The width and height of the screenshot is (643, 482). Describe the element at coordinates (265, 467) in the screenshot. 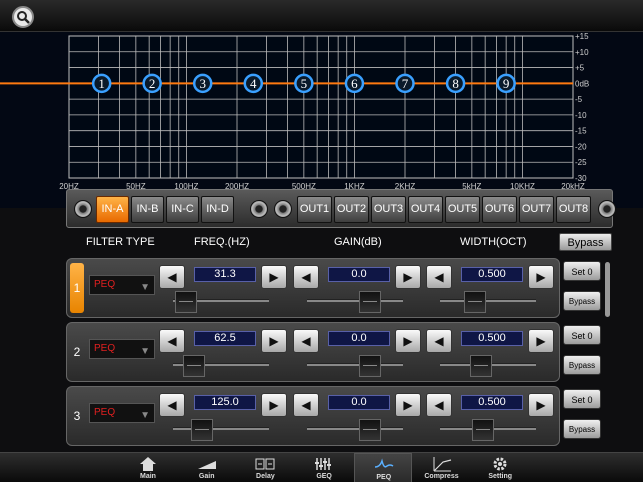

I see `nav-delay: Delay` at that location.